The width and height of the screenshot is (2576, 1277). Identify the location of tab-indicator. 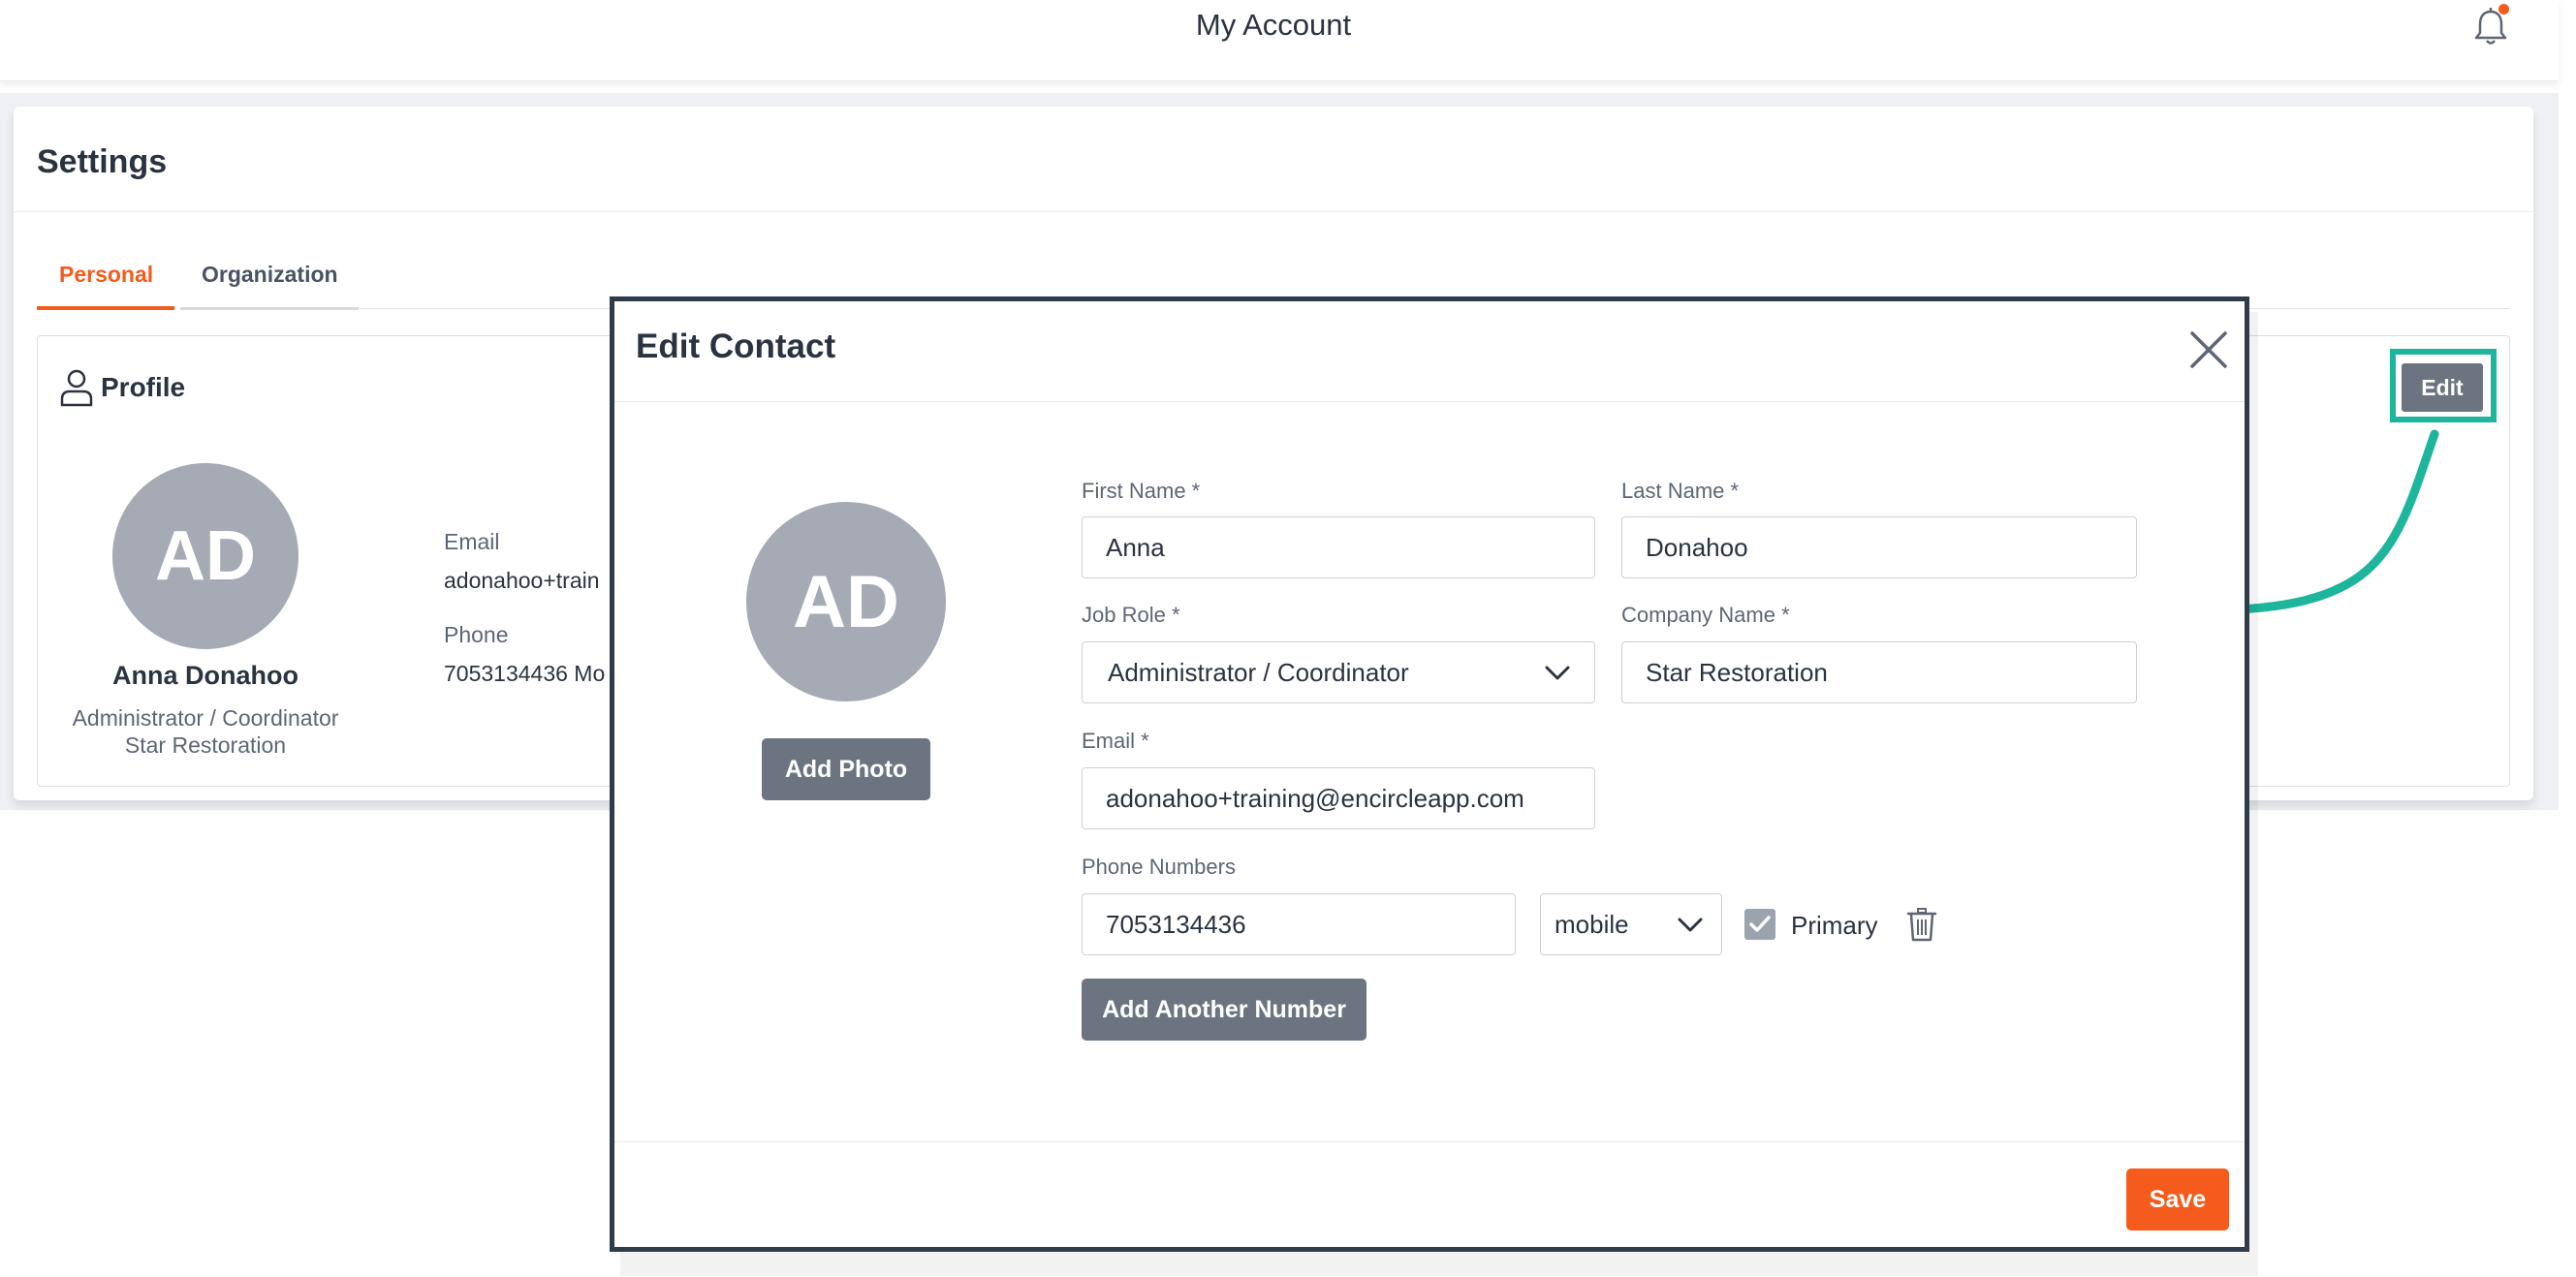
(269, 308).